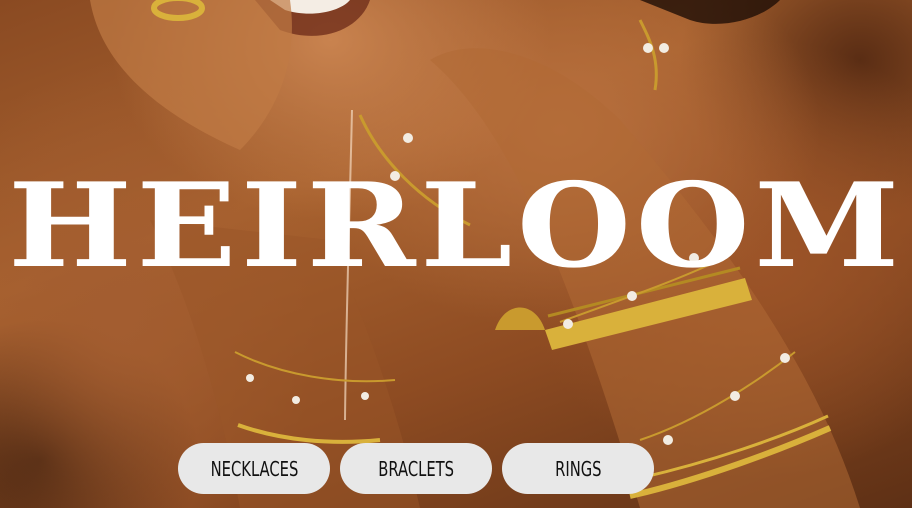  I want to click on nav-rings-button: RINGS, so click(578, 468).